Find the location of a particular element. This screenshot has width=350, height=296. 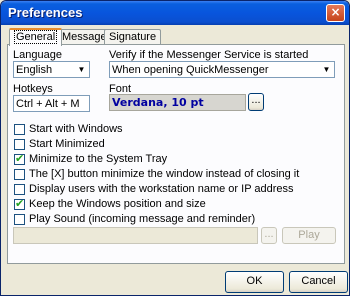

font-display: Verdana, 10 pt is located at coordinates (177, 102).